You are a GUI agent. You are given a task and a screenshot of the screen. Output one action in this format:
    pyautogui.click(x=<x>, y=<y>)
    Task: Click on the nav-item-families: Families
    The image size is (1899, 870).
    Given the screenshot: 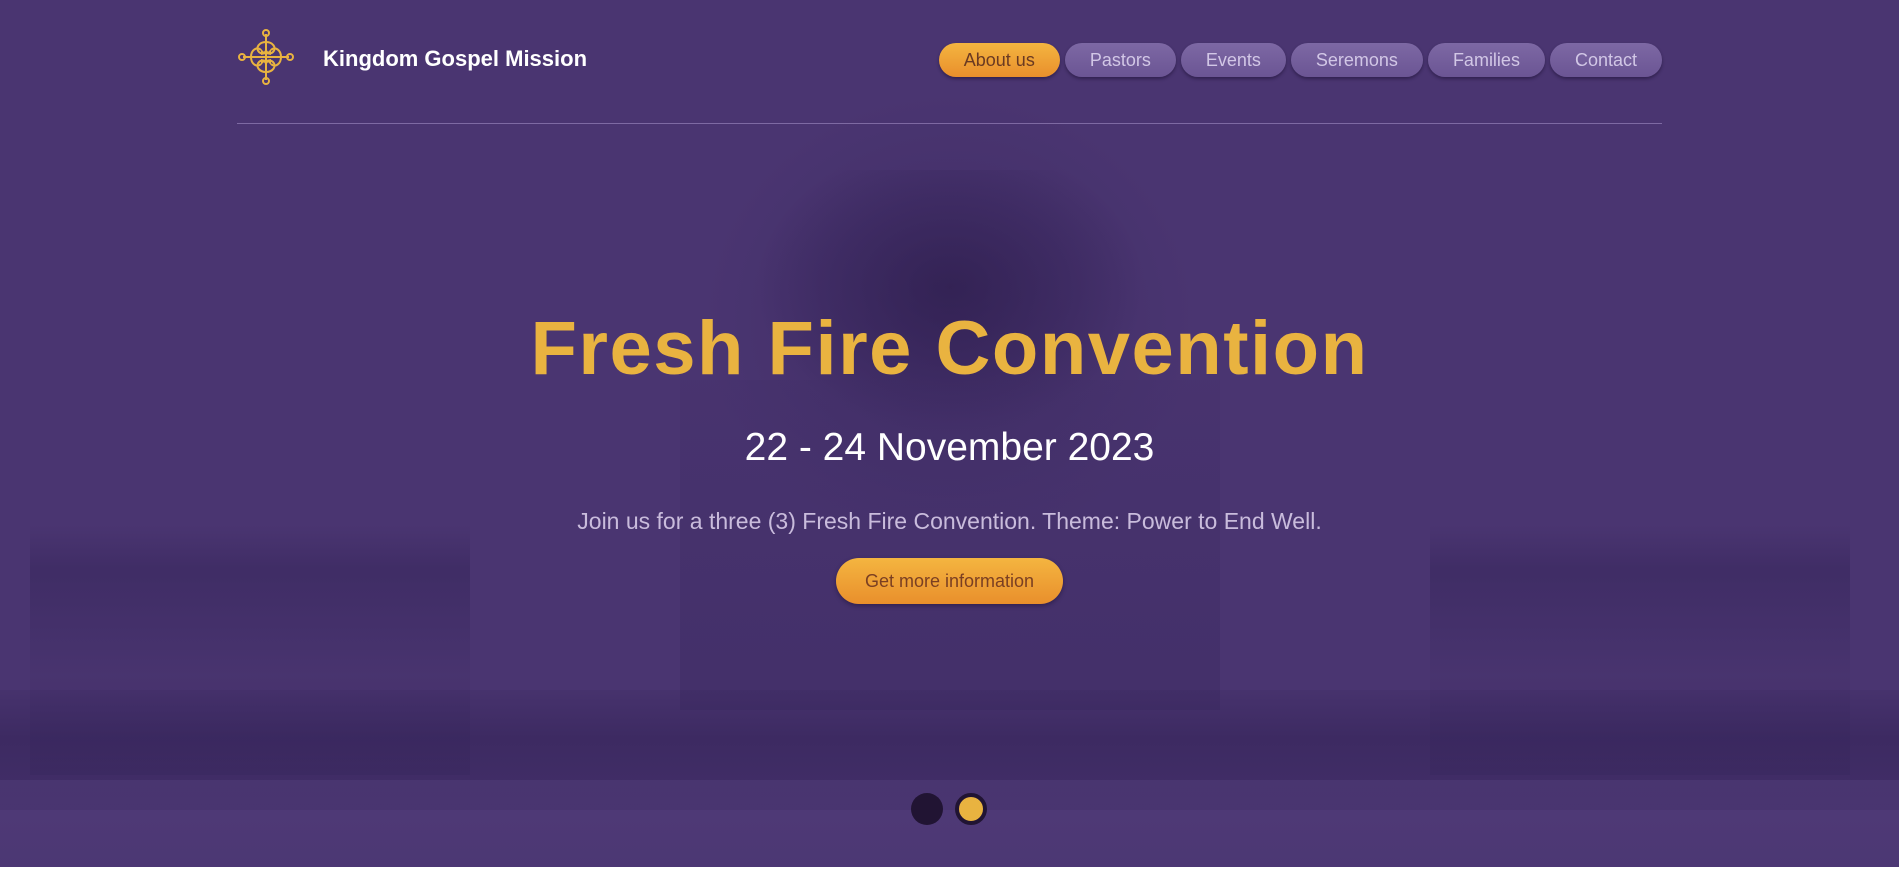 What is the action you would take?
    pyautogui.click(x=1486, y=60)
    